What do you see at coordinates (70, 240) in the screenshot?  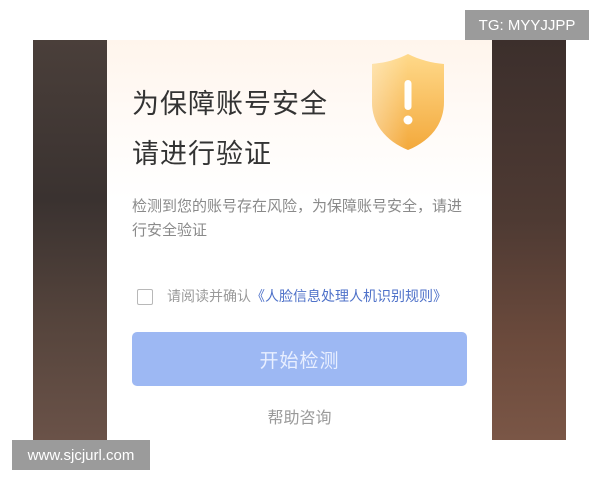 I see `background-photo-left` at bounding box center [70, 240].